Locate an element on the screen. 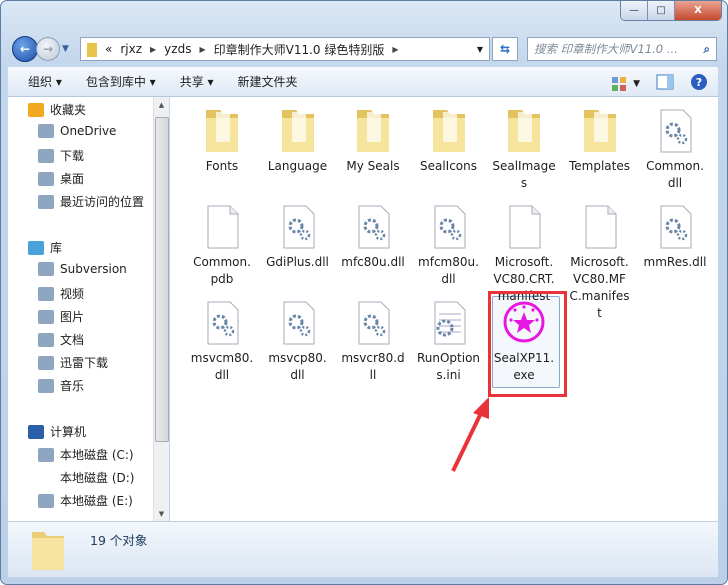  scroll-up-icon: ▲ is located at coordinates (161, 105).